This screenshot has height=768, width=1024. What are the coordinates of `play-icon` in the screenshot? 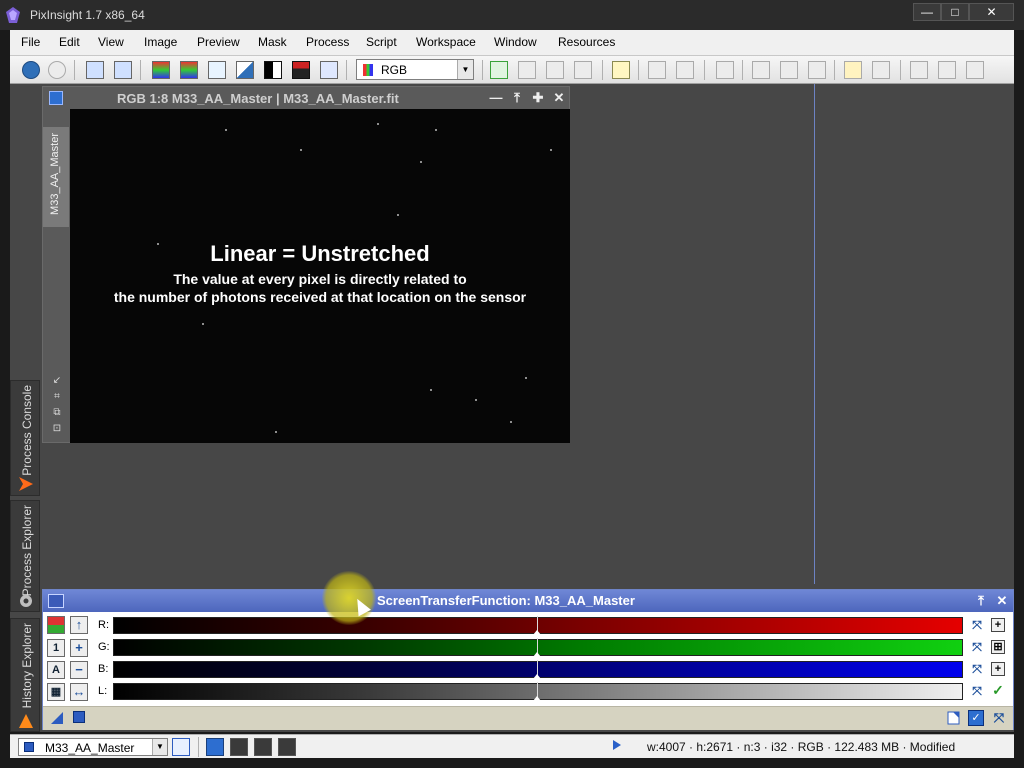 It's located at (617, 745).